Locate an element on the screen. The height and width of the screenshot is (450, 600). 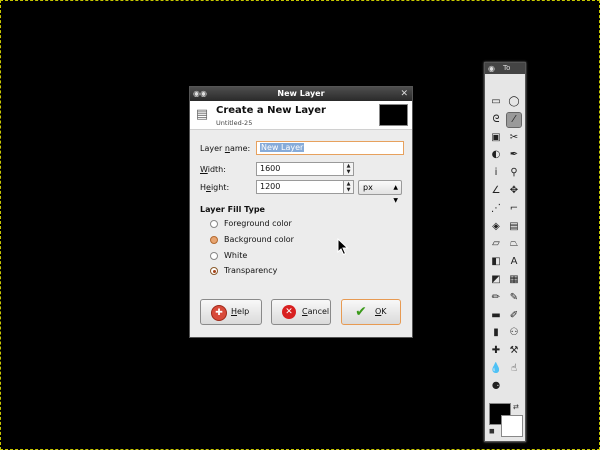
paintbrush-icon: ✎ is located at coordinates (514, 298).